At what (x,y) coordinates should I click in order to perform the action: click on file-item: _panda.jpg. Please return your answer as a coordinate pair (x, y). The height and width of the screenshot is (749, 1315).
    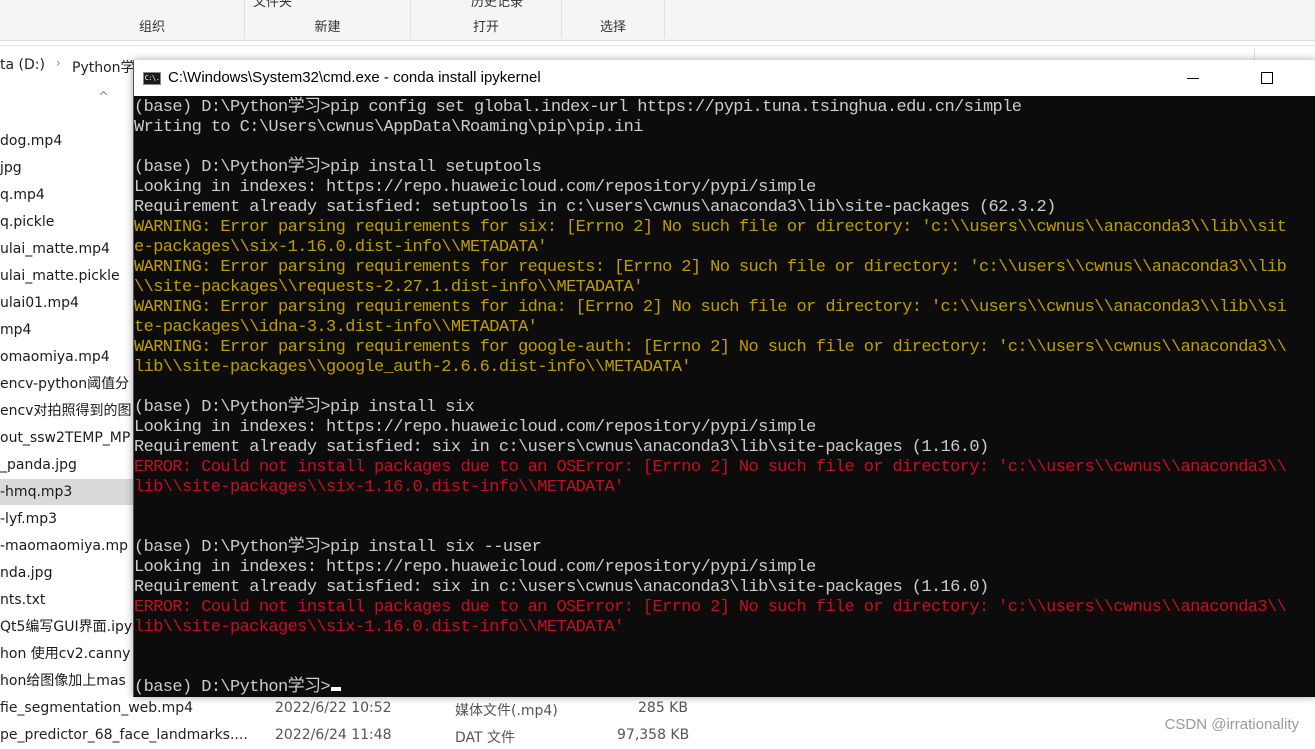
    Looking at the image, I should click on (67, 465).